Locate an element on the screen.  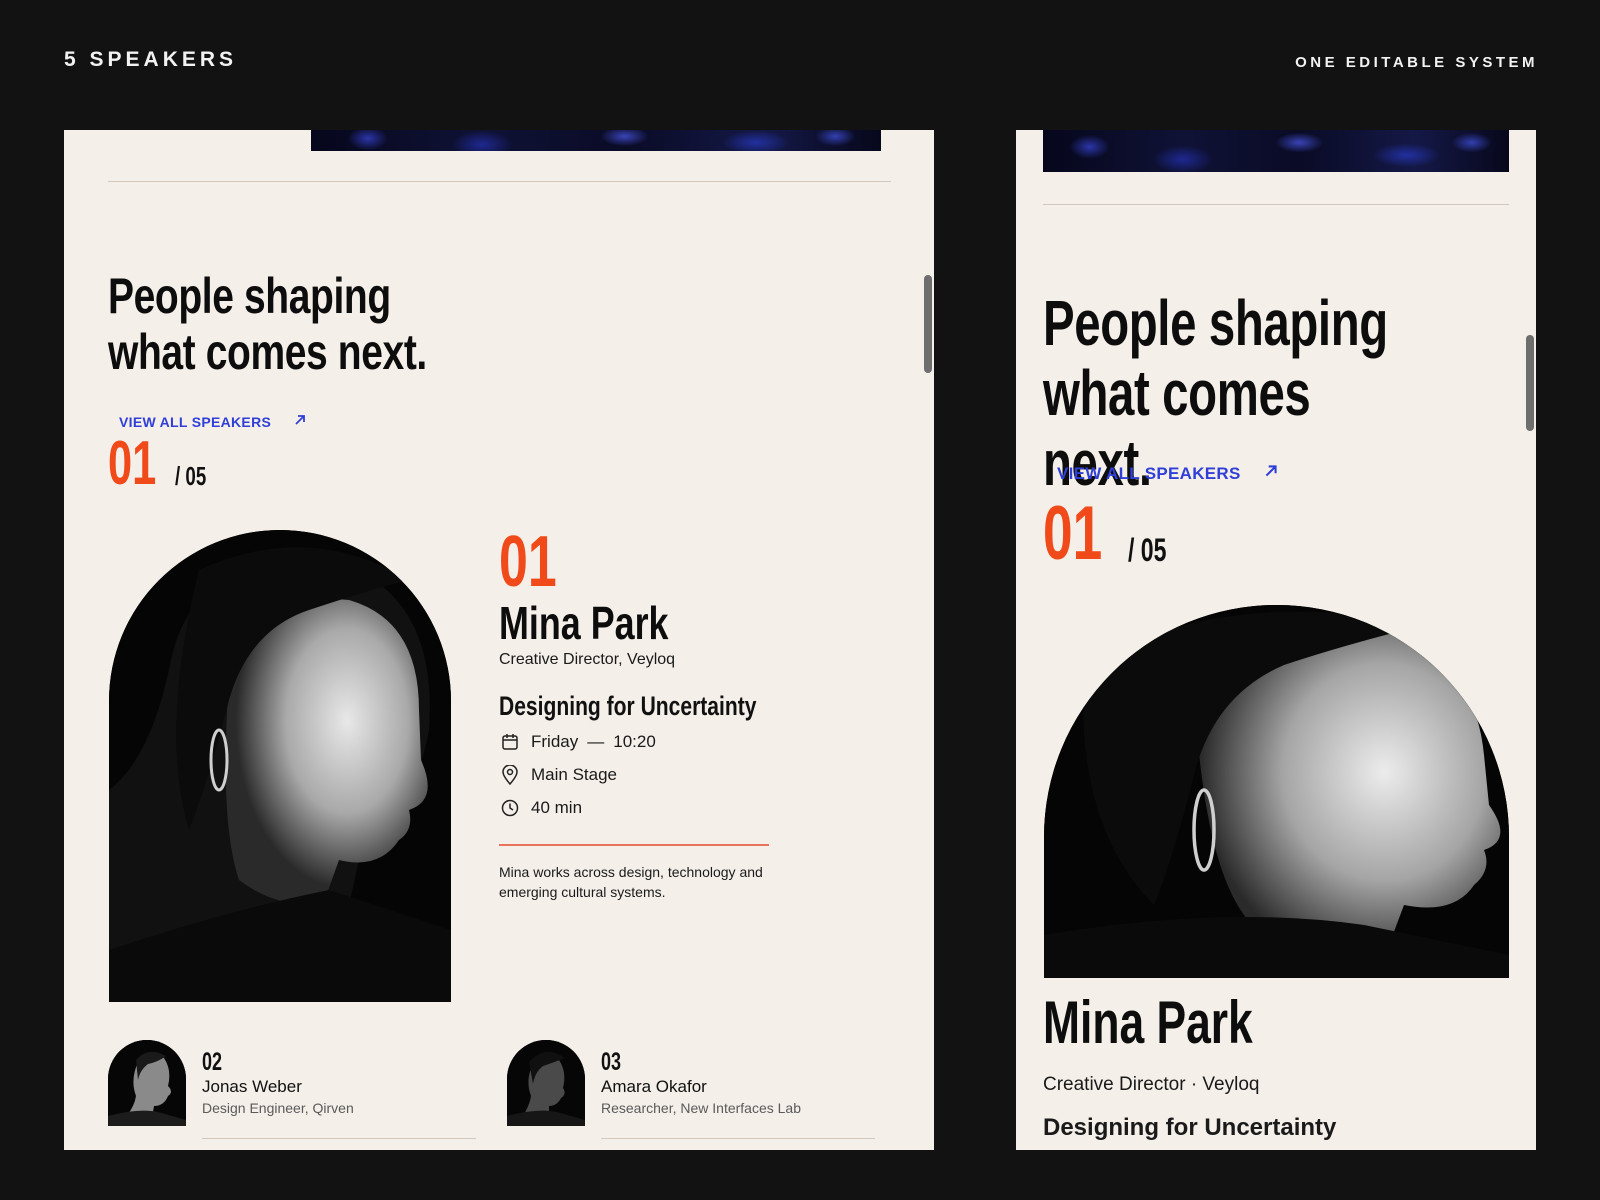
speaker-number: 03 is located at coordinates (611, 1062).